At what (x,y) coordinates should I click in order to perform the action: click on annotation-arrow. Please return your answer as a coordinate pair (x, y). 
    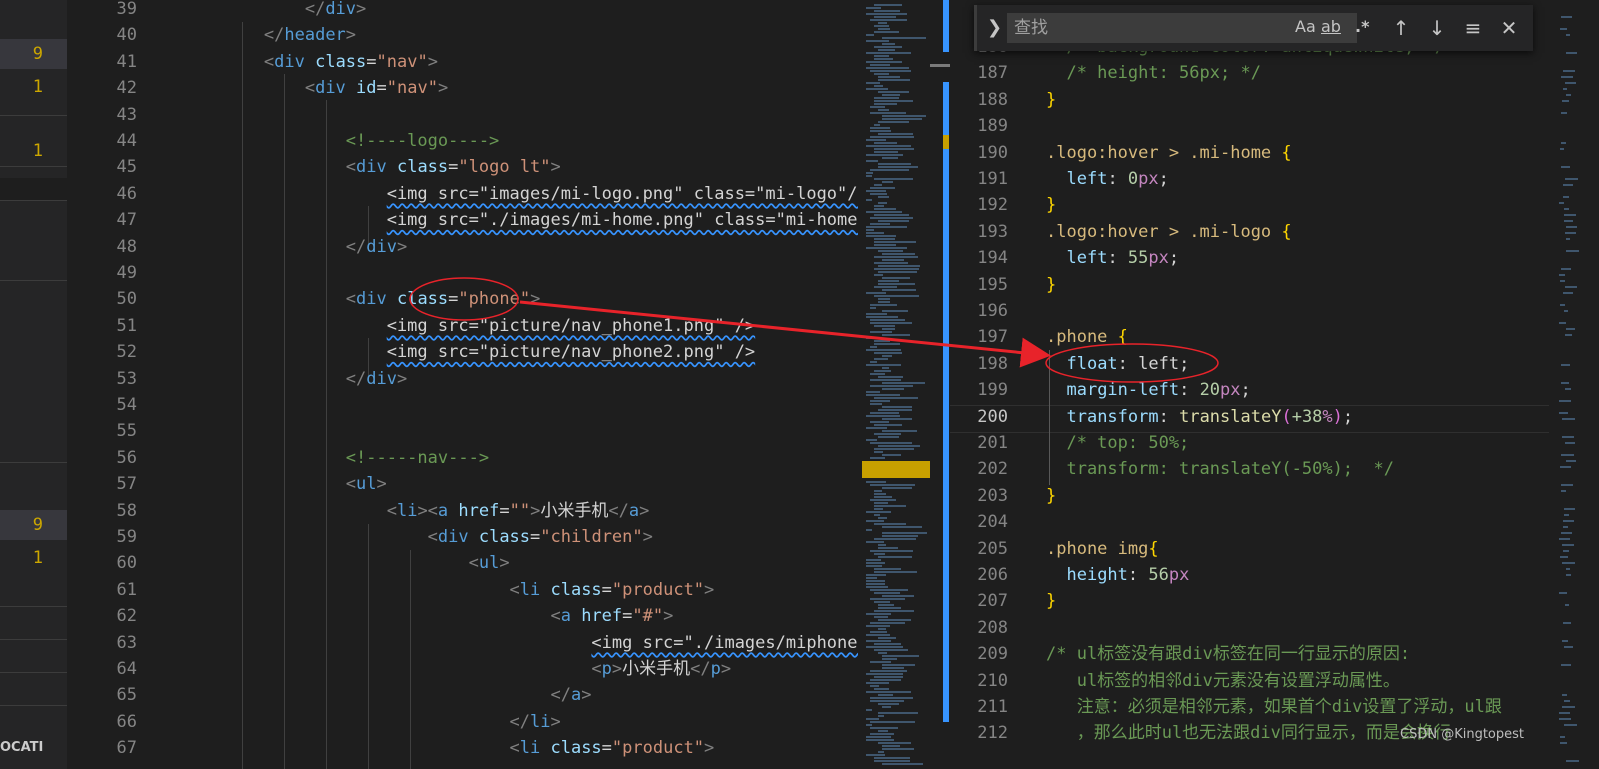
    Looking at the image, I should click on (785, 334).